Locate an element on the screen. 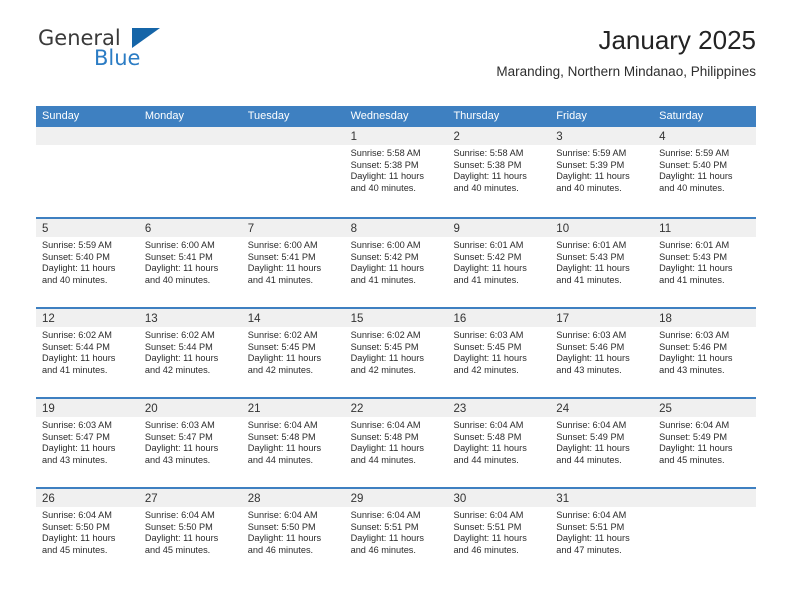 This screenshot has height=612, width=792. daylight-text-line2: and 41 minutes. is located at coordinates (486, 280).